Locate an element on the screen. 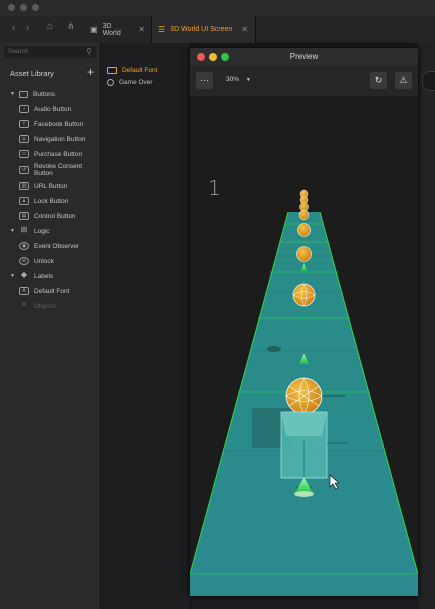 This screenshot has height=609, width=435. reload-button: ↻ is located at coordinates (378, 80).